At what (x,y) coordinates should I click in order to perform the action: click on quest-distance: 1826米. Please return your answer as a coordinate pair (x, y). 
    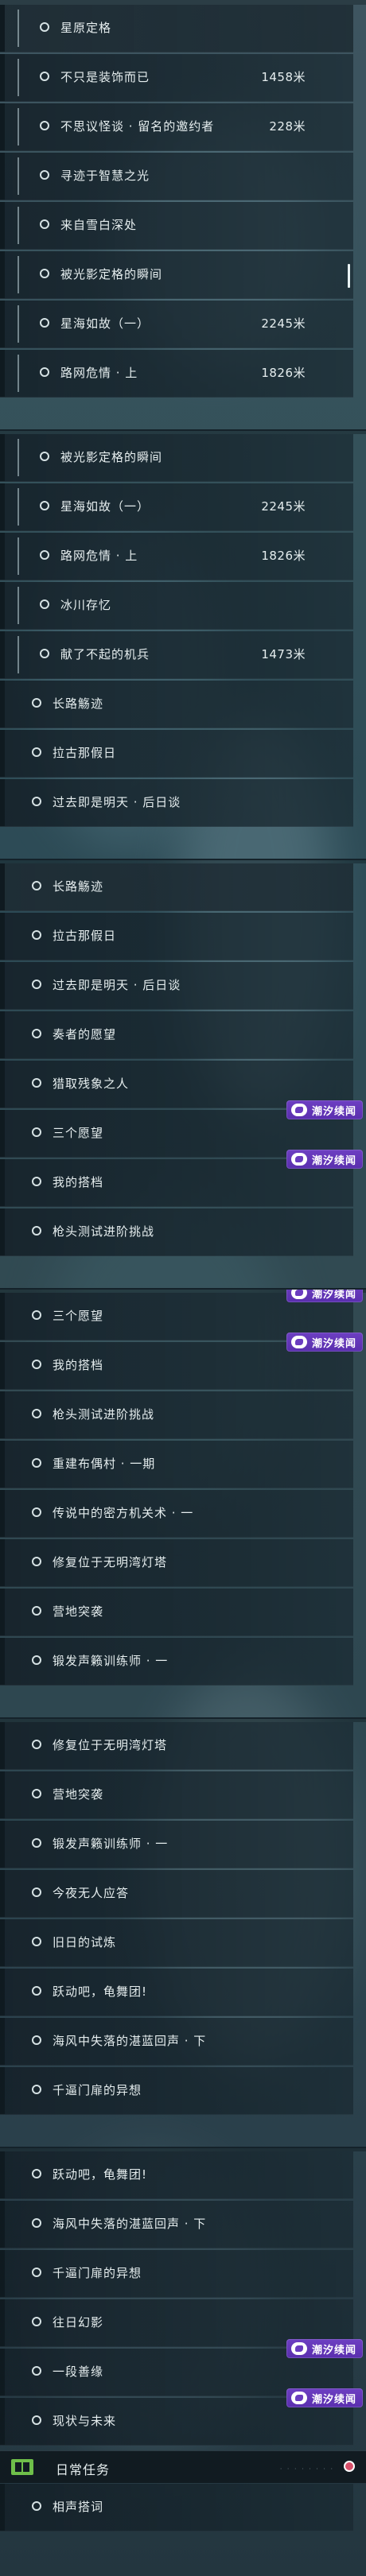
    Looking at the image, I should click on (283, 556).